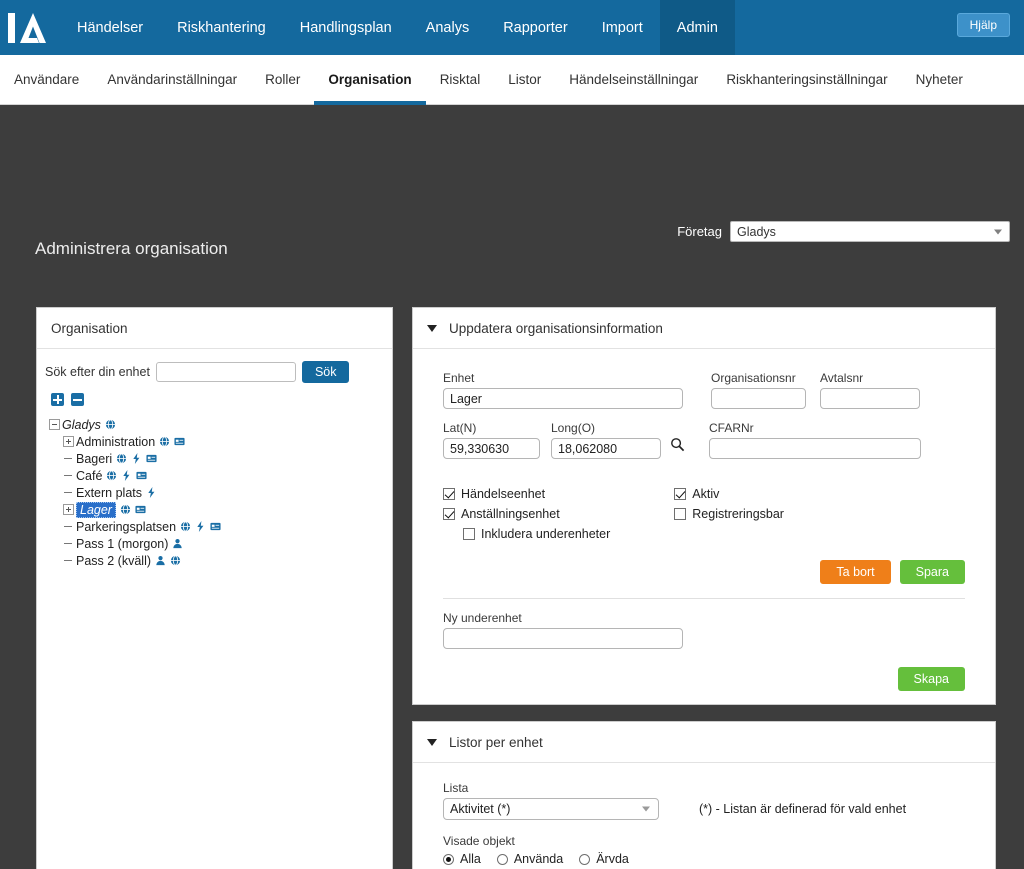  What do you see at coordinates (491, 448) in the screenshot?
I see `lat-input` at bounding box center [491, 448].